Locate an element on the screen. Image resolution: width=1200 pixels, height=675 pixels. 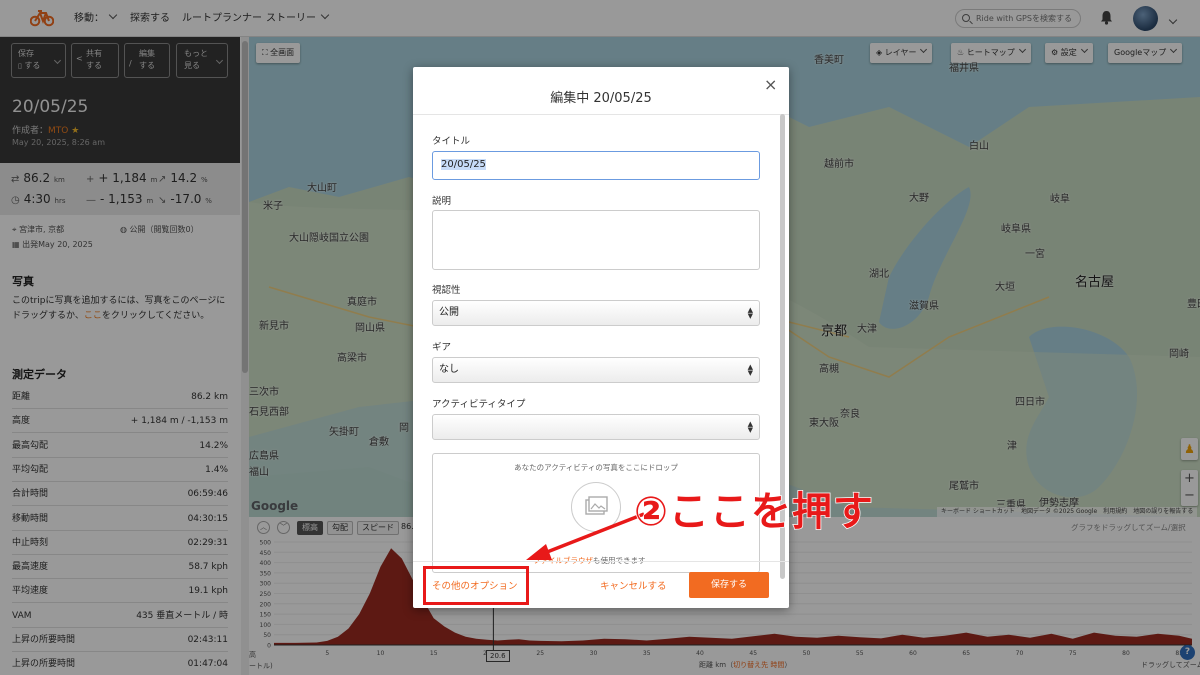
save-button: 保存する is located at coordinates (729, 585).